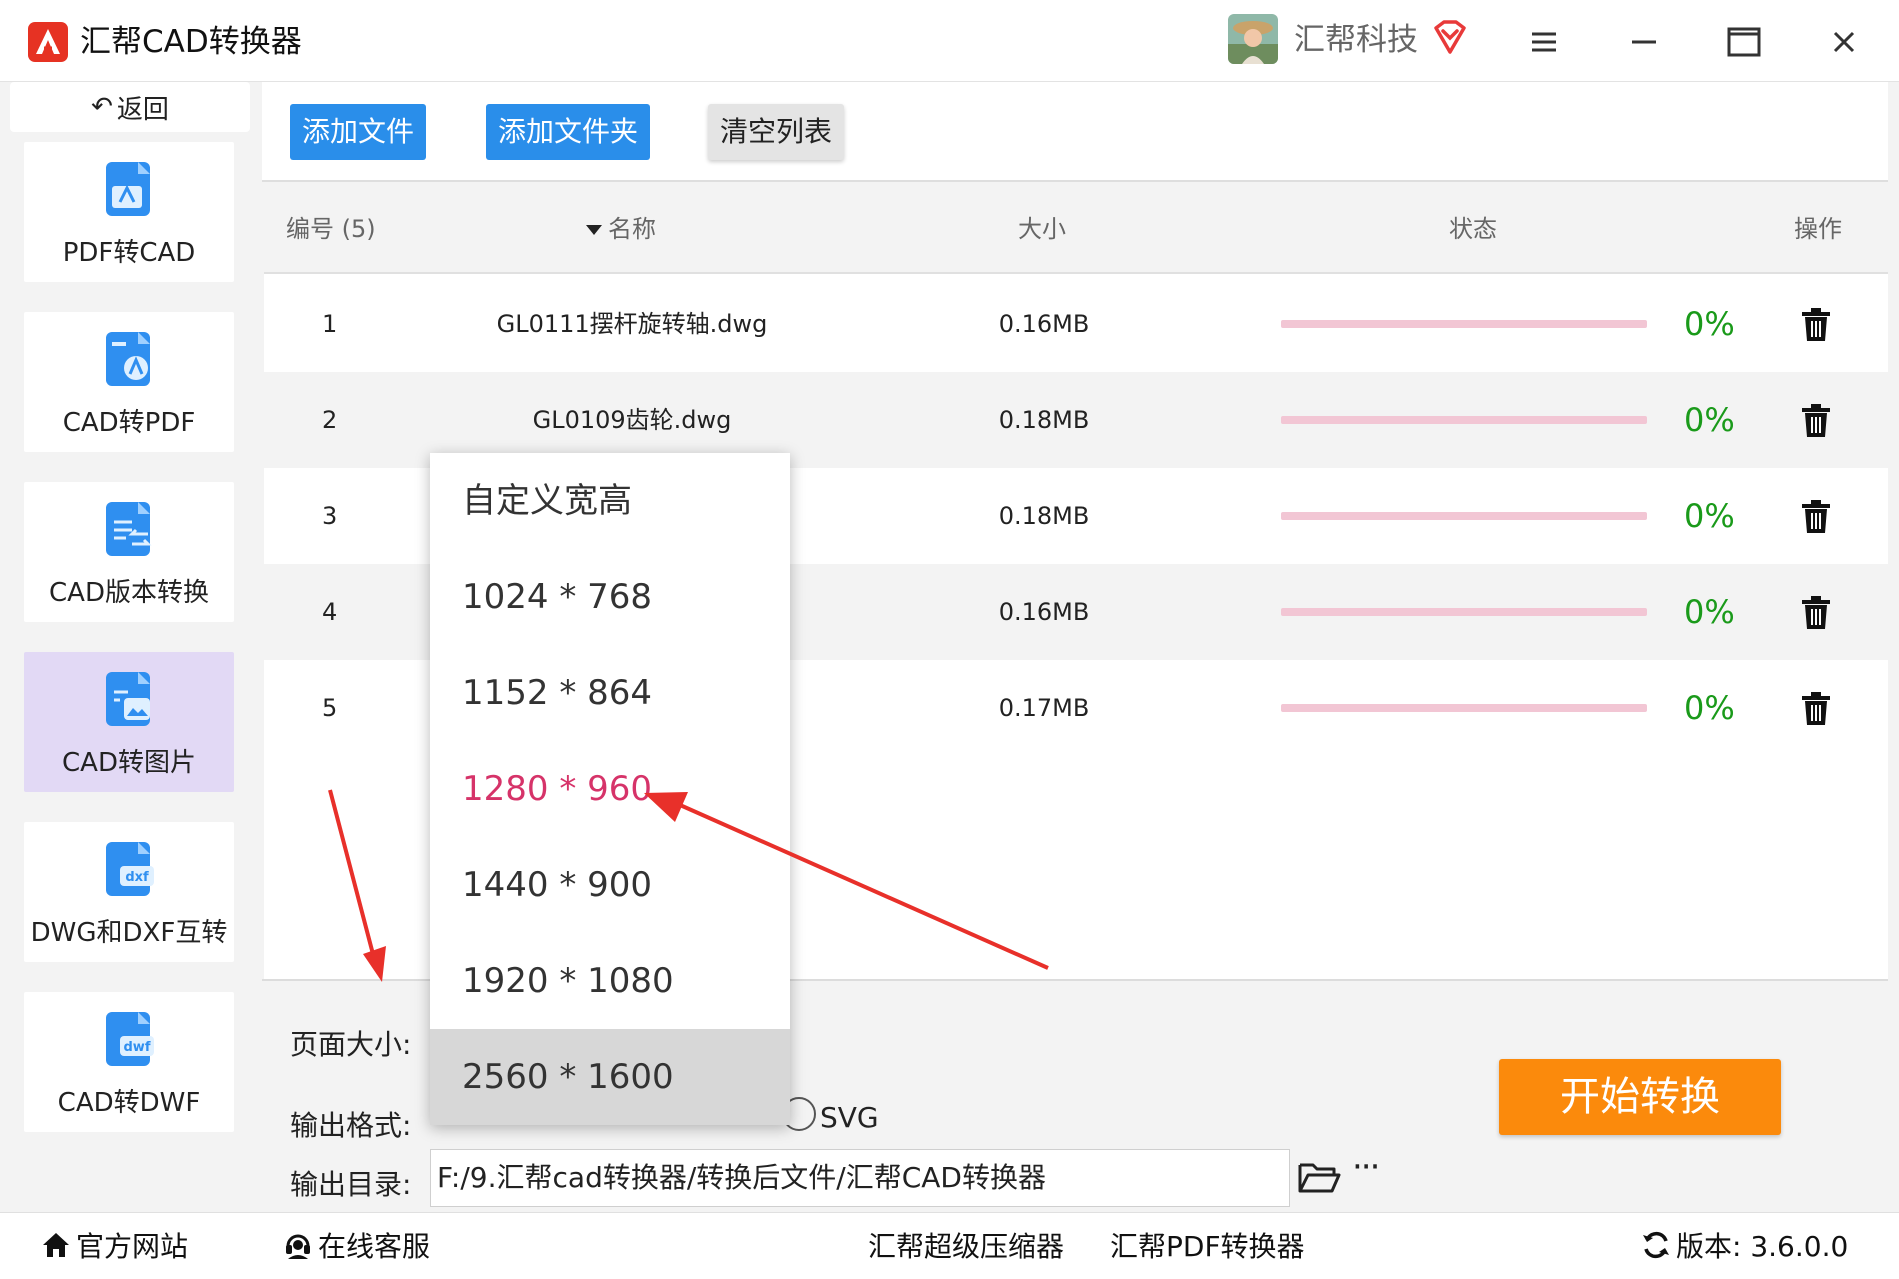 The height and width of the screenshot is (1279, 1899). What do you see at coordinates (330, 612) in the screenshot?
I see `row-index: 4` at bounding box center [330, 612].